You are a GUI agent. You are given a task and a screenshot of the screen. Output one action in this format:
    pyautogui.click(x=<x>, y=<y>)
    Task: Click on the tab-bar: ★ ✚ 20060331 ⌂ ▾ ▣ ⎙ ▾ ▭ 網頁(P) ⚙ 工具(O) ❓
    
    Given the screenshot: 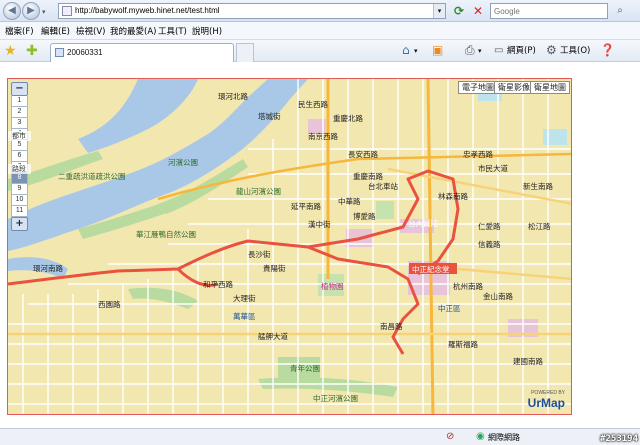 What is the action you would take?
    pyautogui.click(x=320, y=51)
    